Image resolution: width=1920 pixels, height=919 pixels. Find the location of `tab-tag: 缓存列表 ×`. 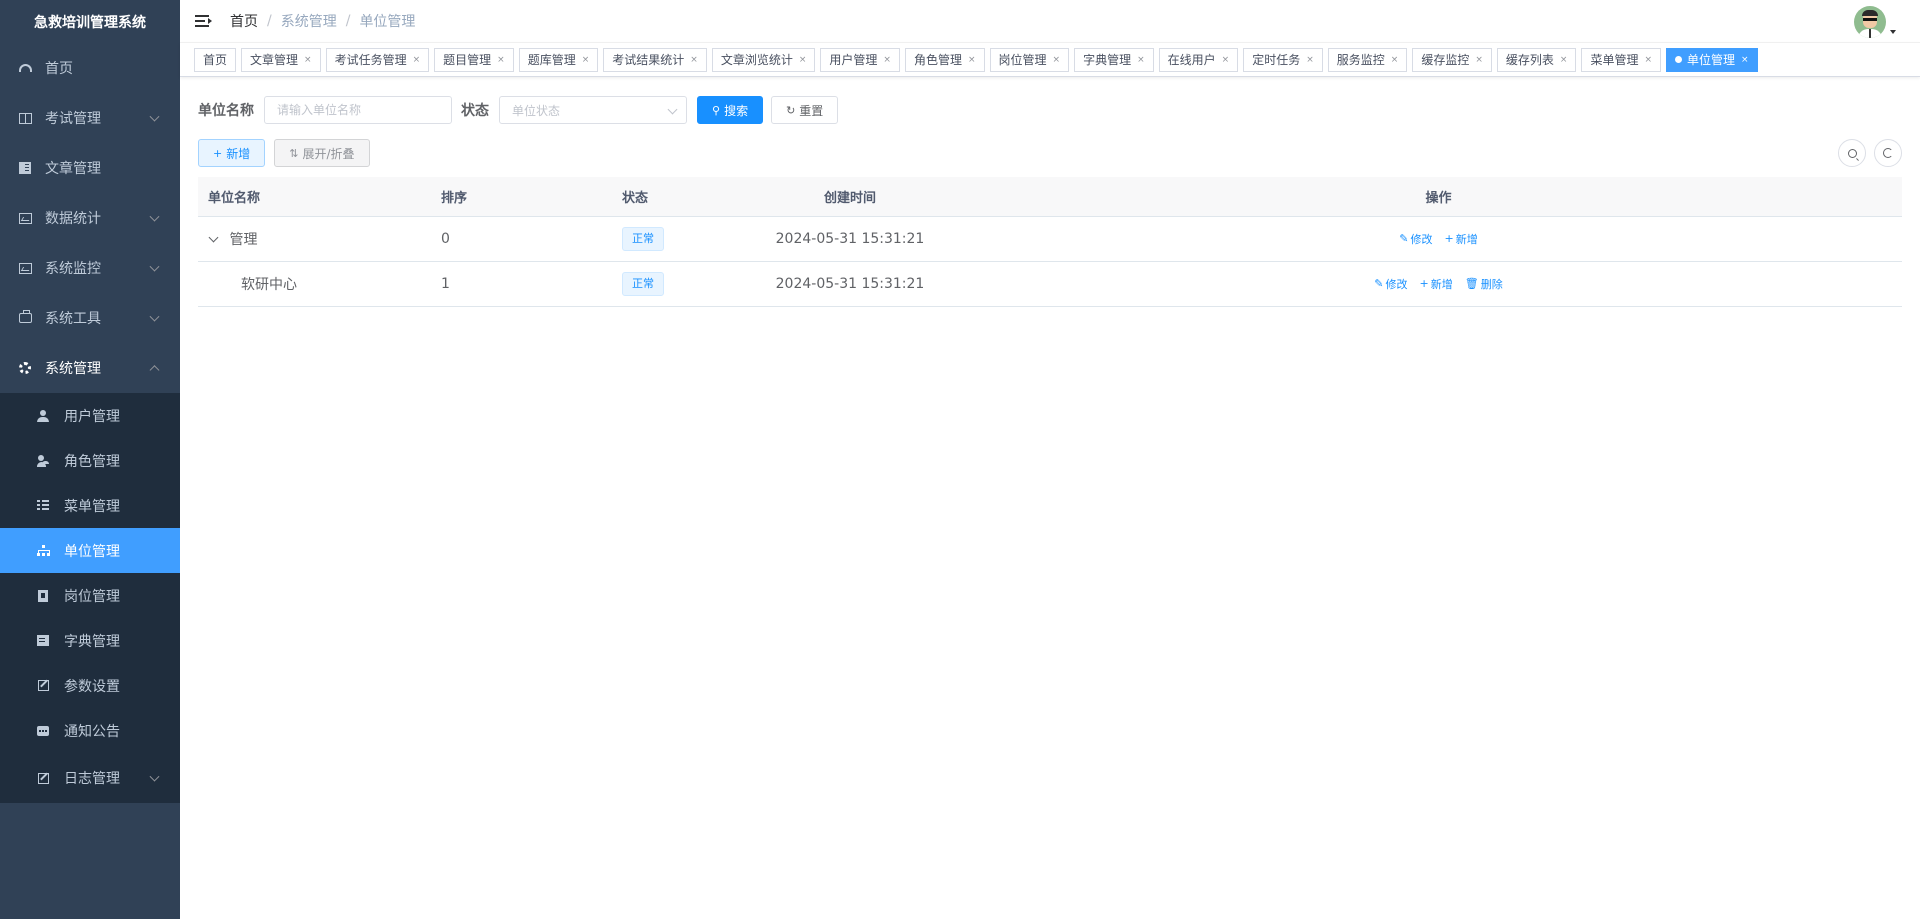

tab-tag: 缓存列表 × is located at coordinates (1536, 59).